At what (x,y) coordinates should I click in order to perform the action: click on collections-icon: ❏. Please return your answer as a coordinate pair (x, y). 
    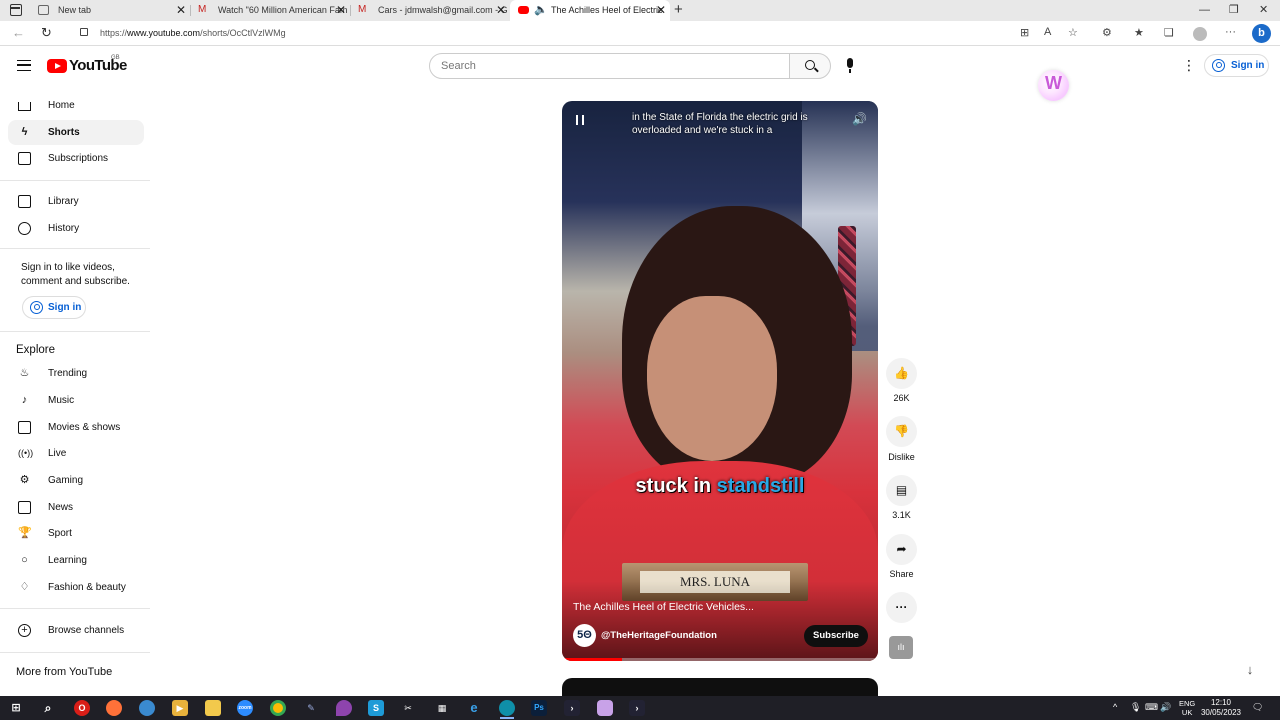
    Looking at the image, I should click on (1169, 32).